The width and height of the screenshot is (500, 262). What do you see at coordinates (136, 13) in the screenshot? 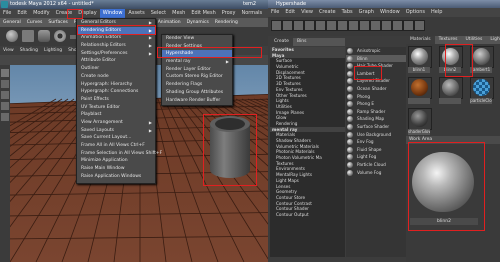
I see `menu-assets: Assets` at bounding box center [136, 13].